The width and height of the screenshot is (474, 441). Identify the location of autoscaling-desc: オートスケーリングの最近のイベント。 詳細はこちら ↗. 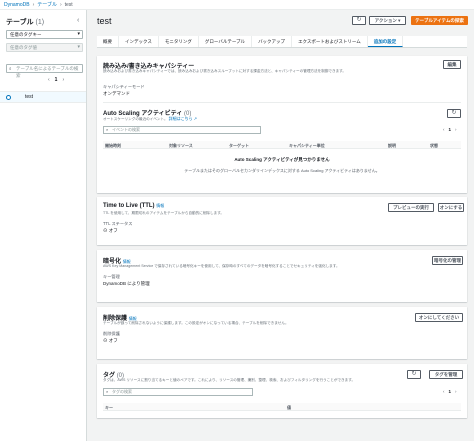
(150, 118).